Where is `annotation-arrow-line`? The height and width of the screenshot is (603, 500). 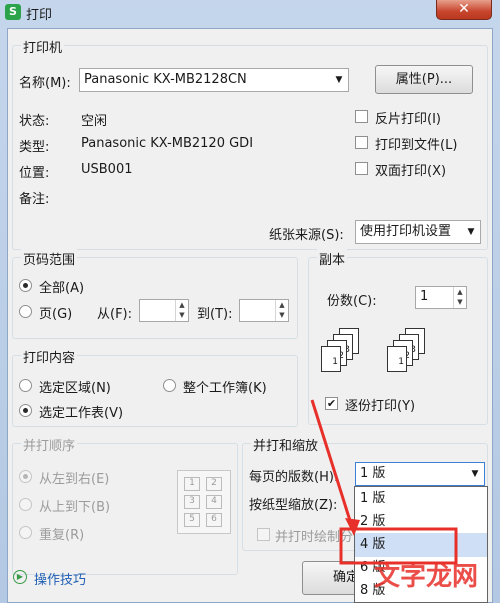 annotation-arrow-line is located at coordinates (332, 463).